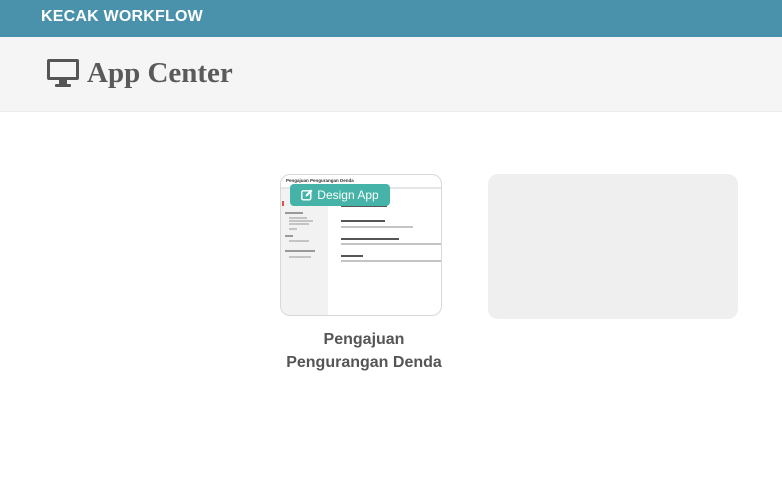  What do you see at coordinates (160, 73) in the screenshot?
I see `page-title: App Center` at bounding box center [160, 73].